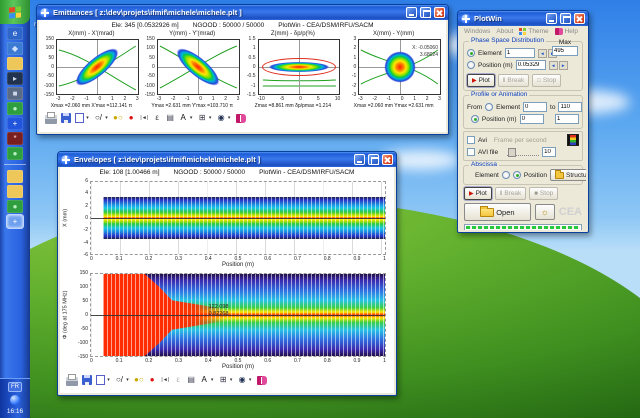 This screenshot has width=640, height=418. I want to click on fps-field, so click(549, 152).